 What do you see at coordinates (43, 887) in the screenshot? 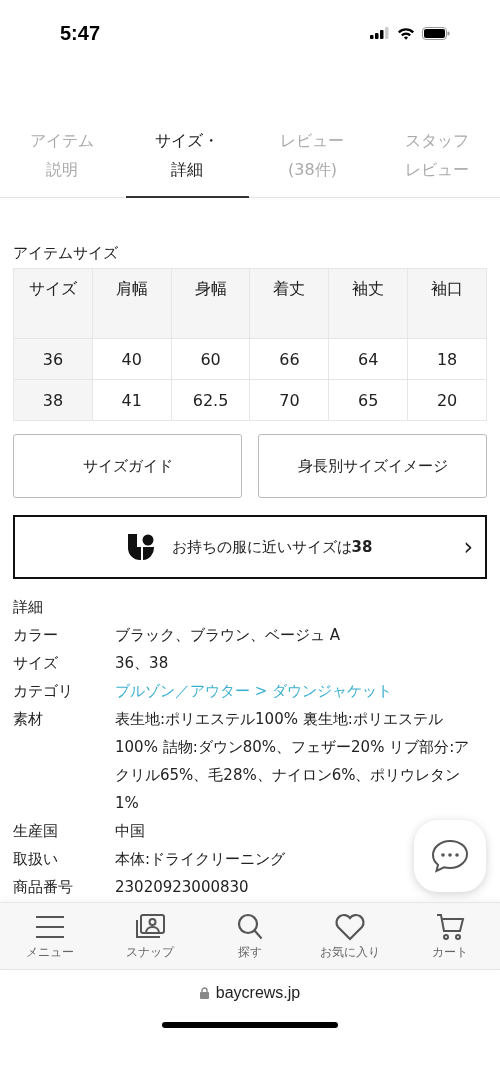
I see `detail-label: 商品番号` at bounding box center [43, 887].